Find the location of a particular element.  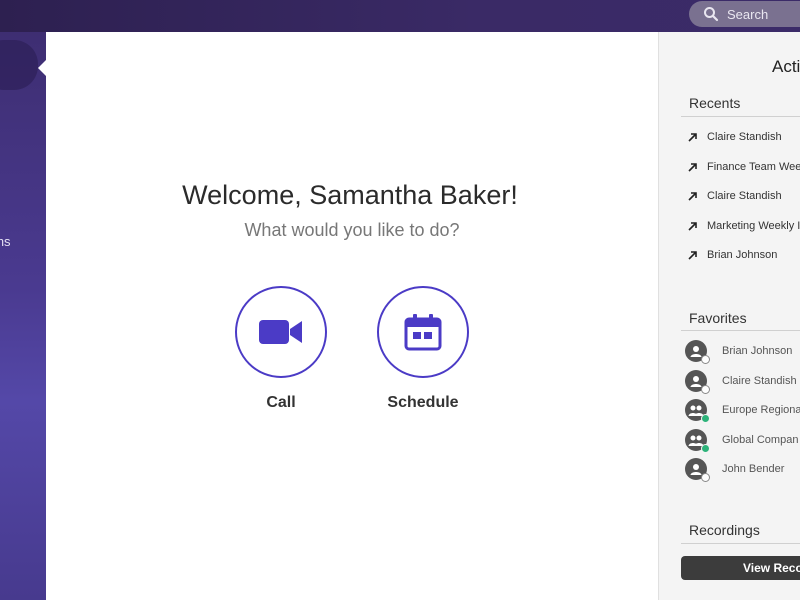

search-icon is located at coordinates (711, 14).